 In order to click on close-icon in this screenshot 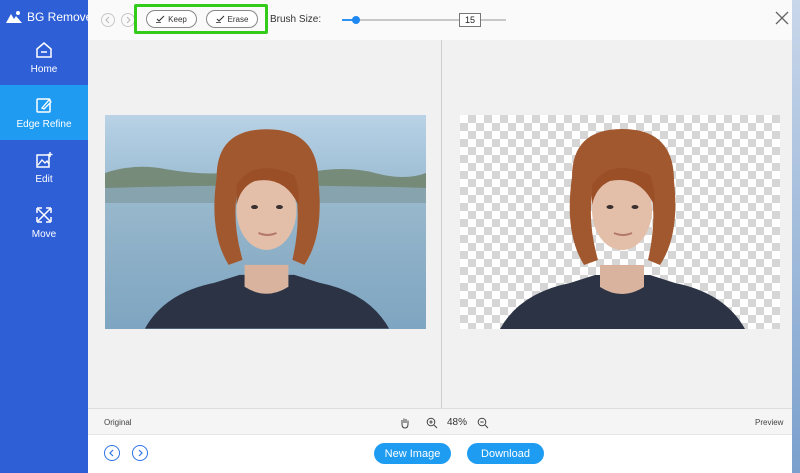, I will do `click(782, 18)`.